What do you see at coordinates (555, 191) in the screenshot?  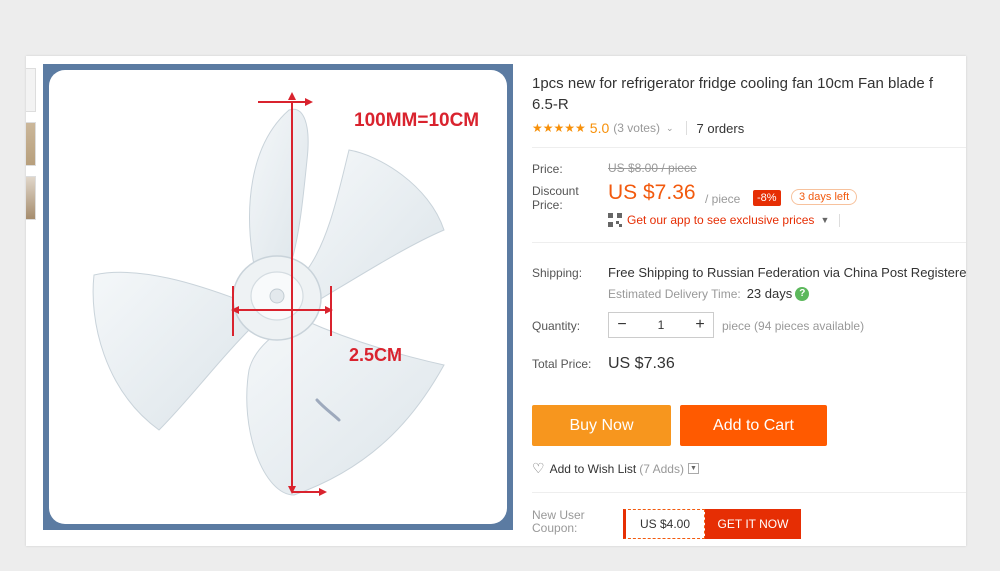 I see `discount-label-line1: Discount` at bounding box center [555, 191].